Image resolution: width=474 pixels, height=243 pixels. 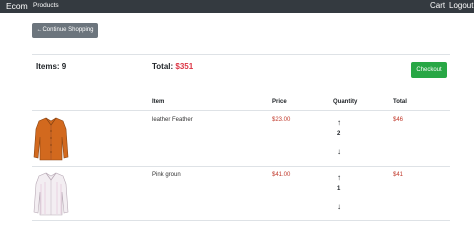 What do you see at coordinates (184, 66) in the screenshot?
I see `total-amount: $351` at bounding box center [184, 66].